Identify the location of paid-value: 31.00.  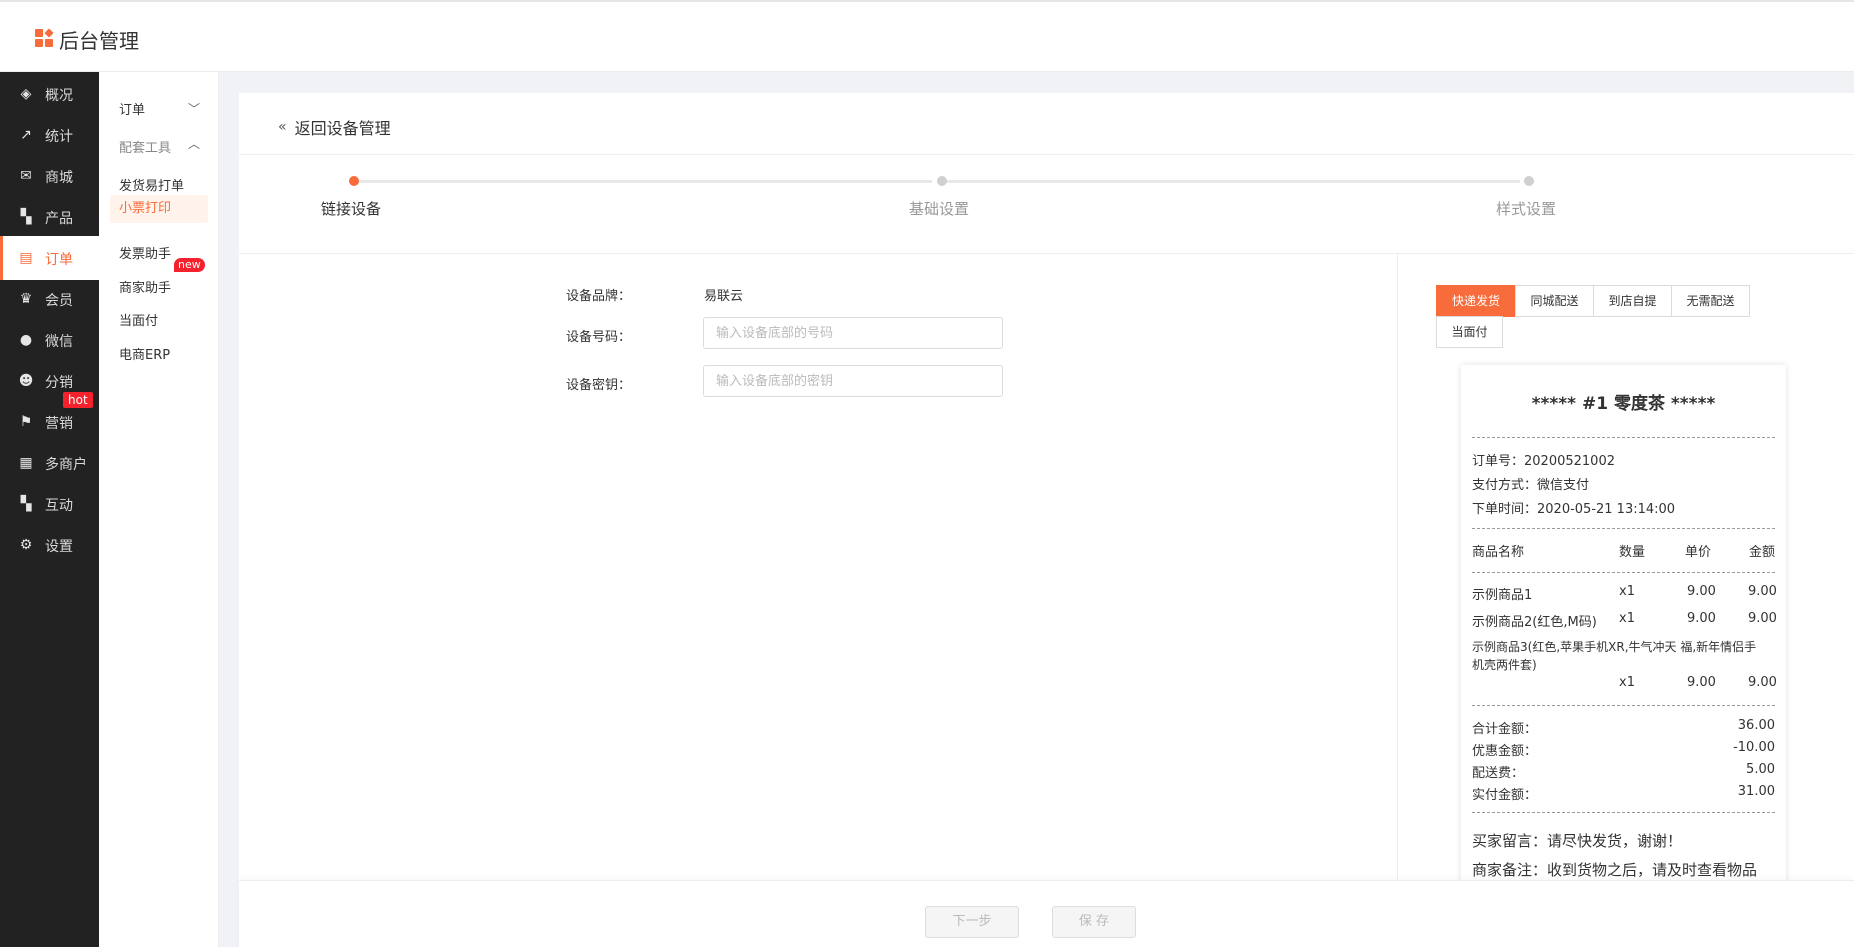
(1756, 791).